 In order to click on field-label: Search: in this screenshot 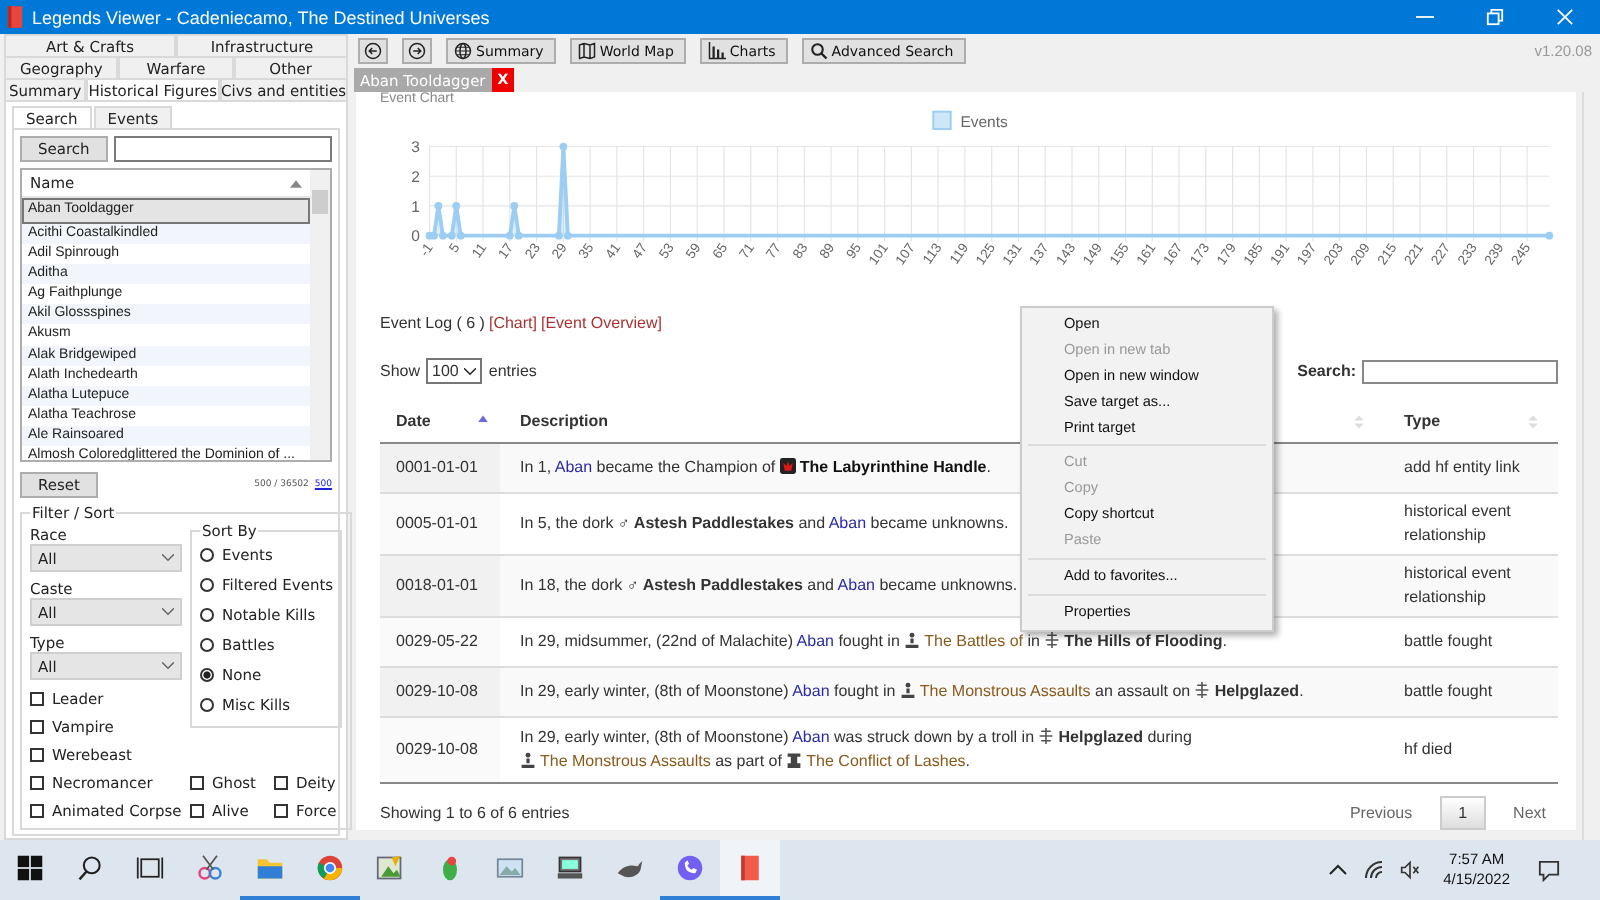, I will do `click(1326, 371)`.